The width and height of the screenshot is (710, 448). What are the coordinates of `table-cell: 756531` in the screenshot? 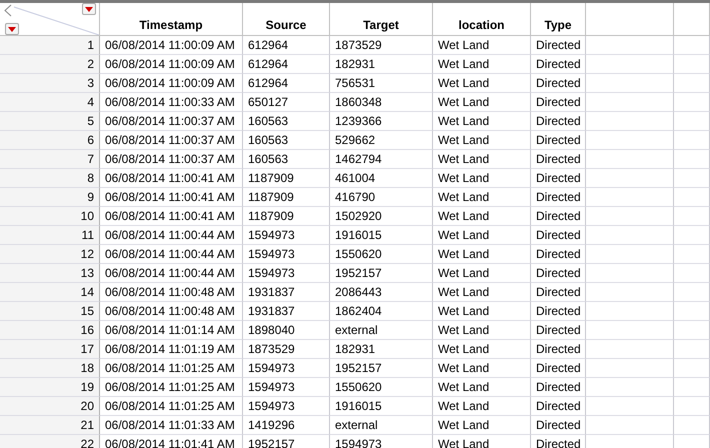 It's located at (381, 83).